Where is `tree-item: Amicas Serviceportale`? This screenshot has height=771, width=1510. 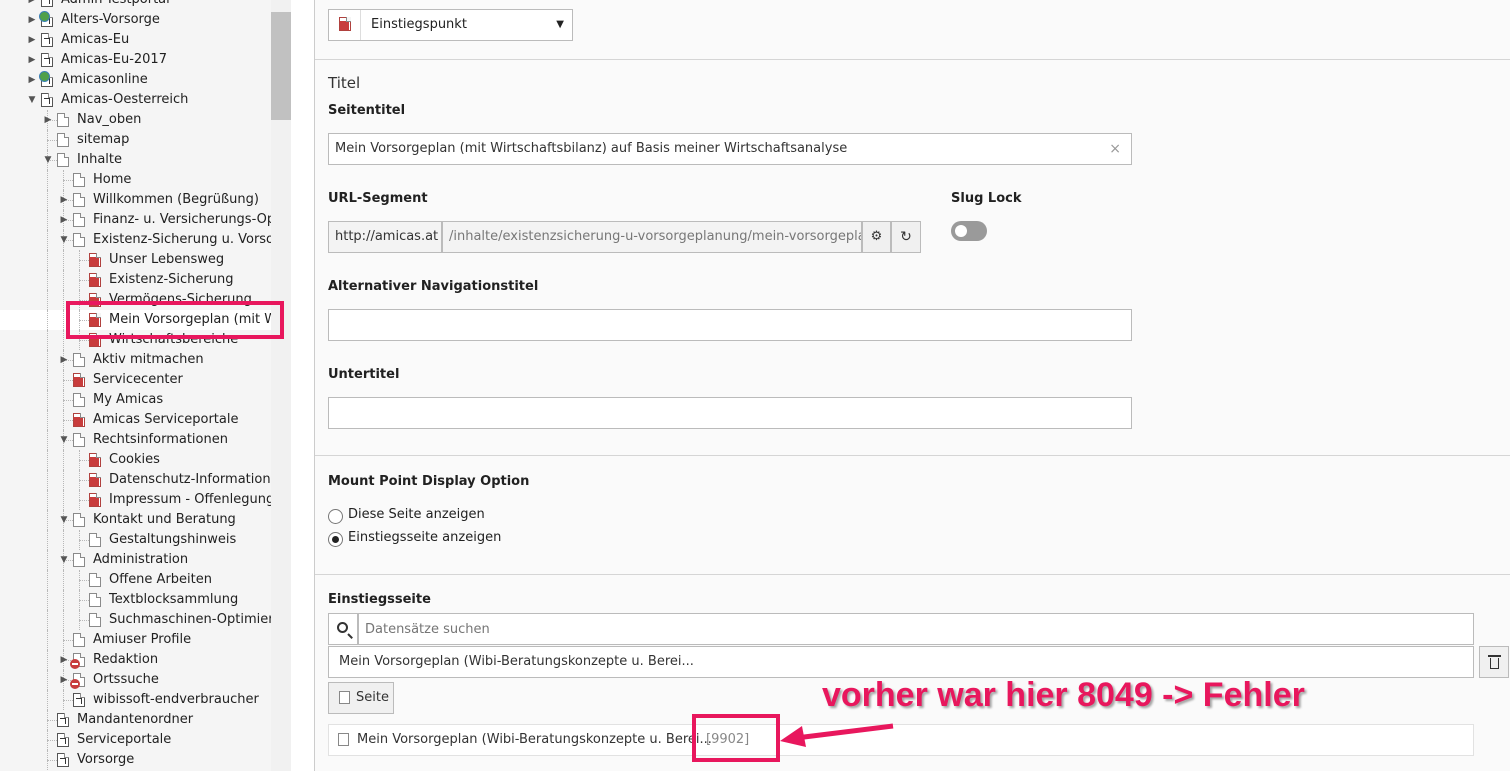 tree-item: Amicas Serviceportale is located at coordinates (135, 420).